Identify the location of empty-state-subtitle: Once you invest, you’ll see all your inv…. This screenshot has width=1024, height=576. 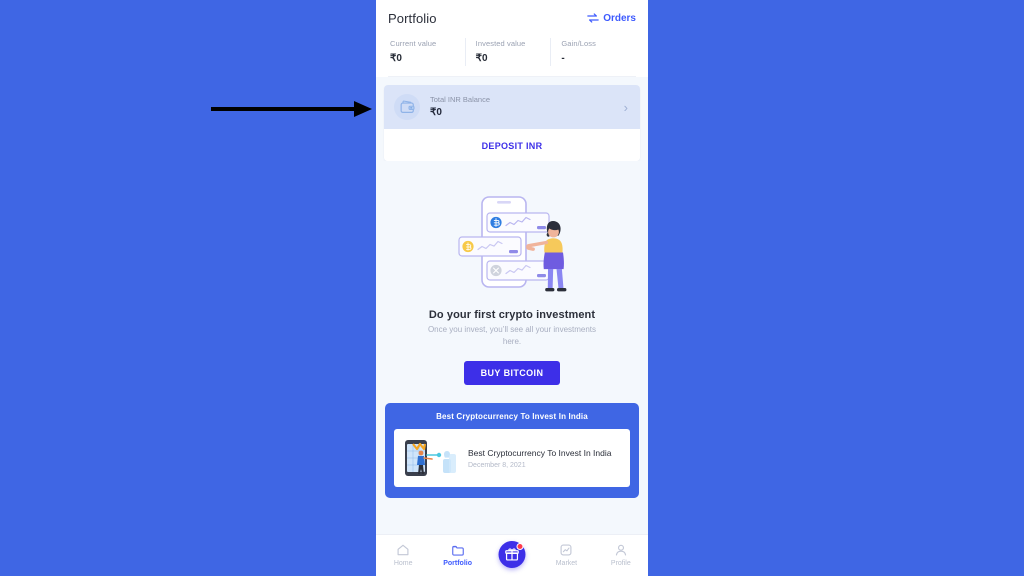
(512, 335).